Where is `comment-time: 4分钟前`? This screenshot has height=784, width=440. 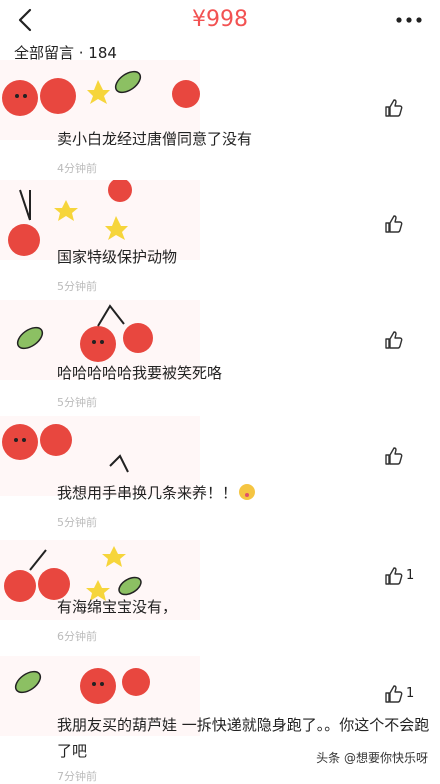
comment-time: 4分钟前 is located at coordinates (77, 168).